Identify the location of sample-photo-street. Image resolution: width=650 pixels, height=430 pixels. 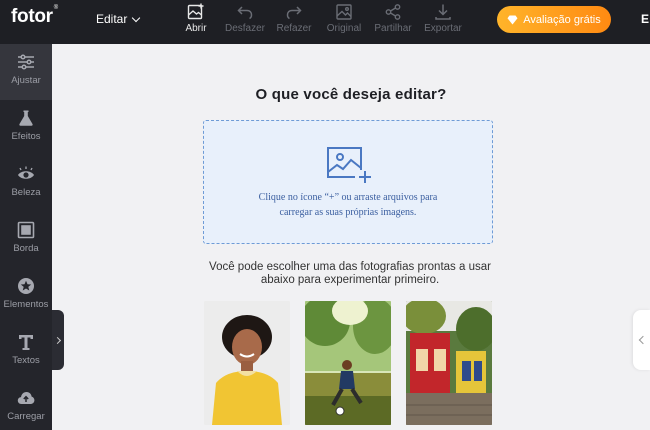
(449, 363).